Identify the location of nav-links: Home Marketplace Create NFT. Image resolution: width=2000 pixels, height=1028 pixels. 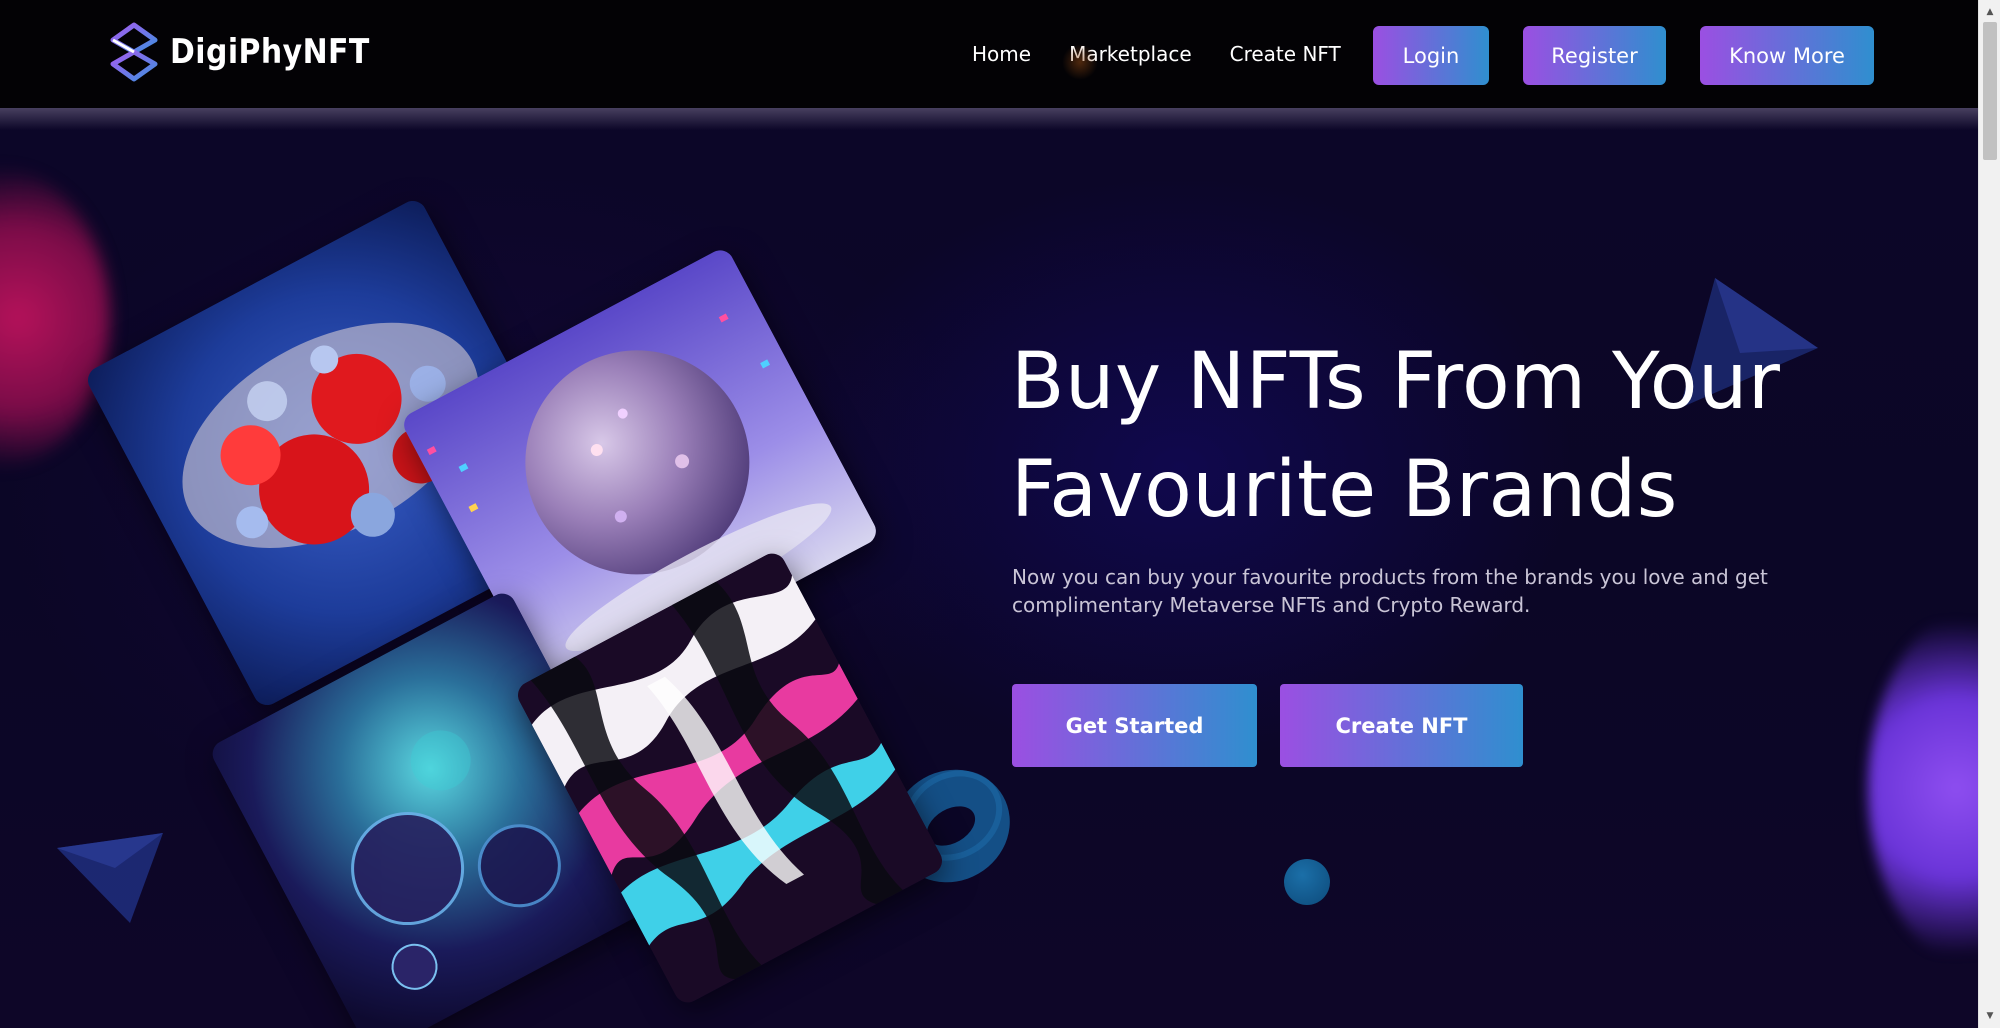
(1175, 54).